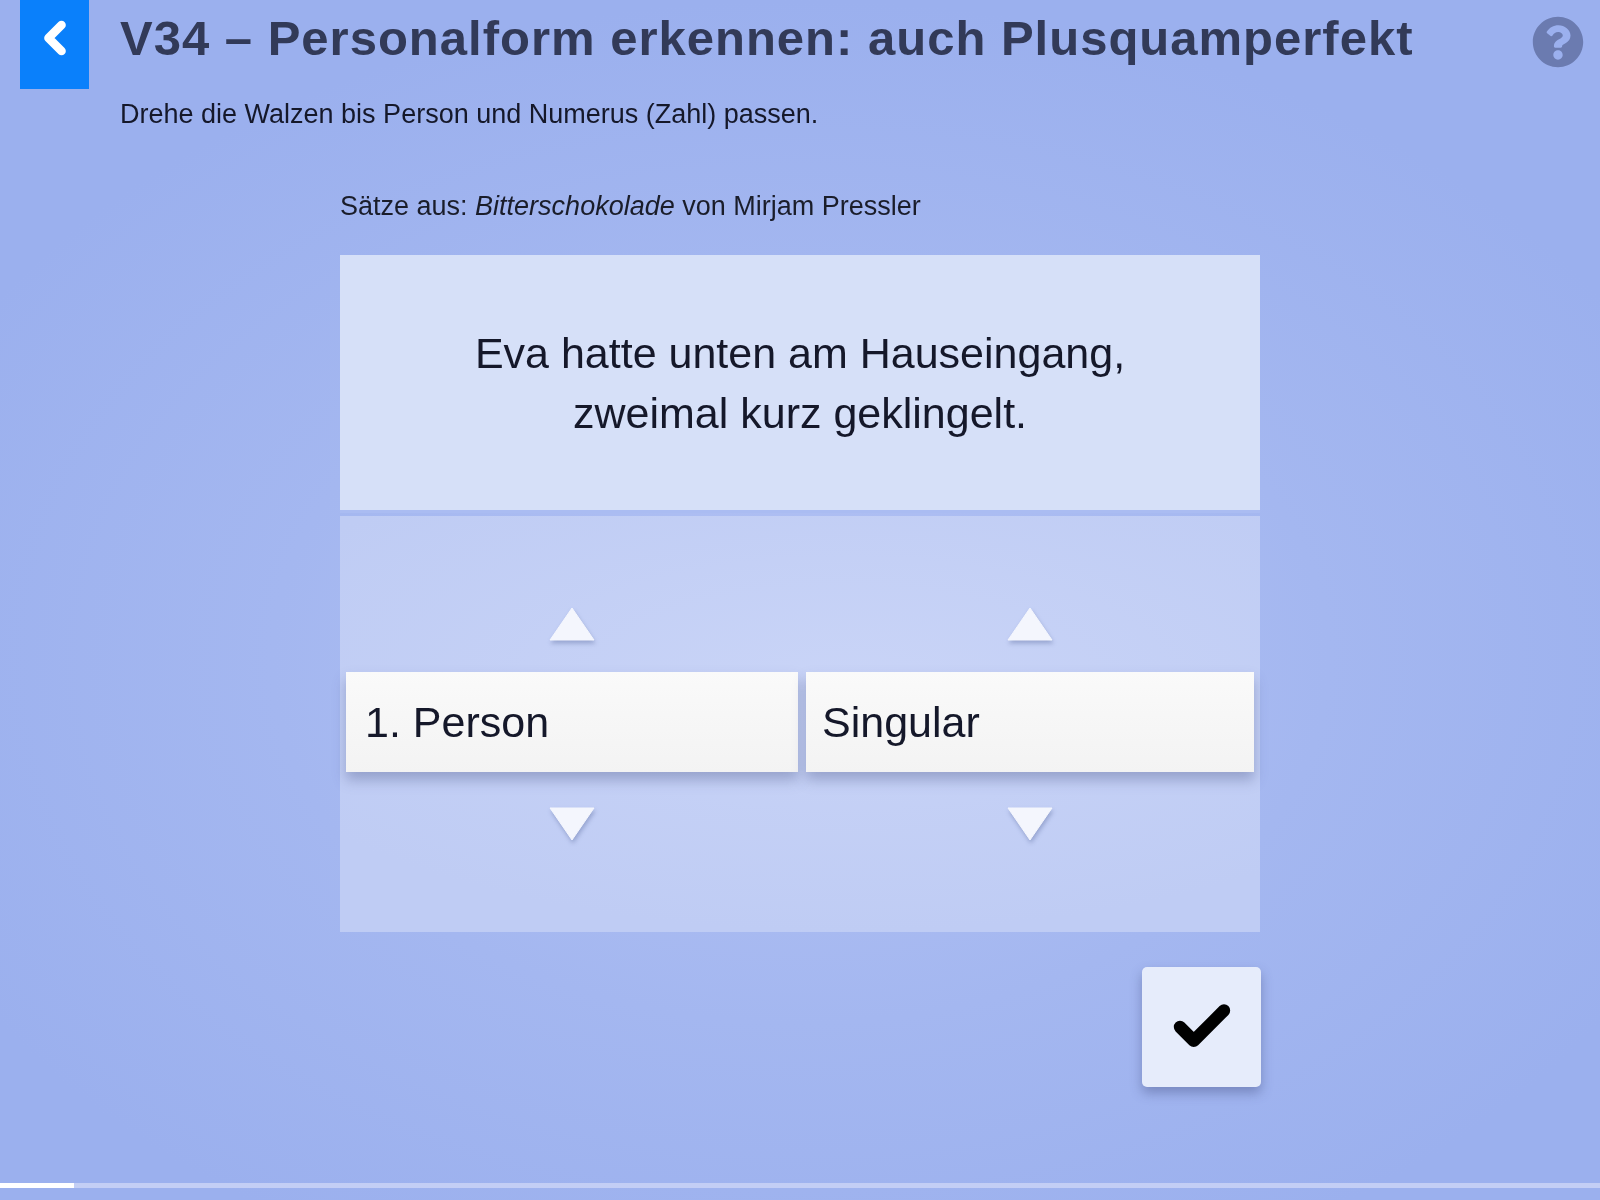 The width and height of the screenshot is (1600, 1200). Describe the element at coordinates (469, 114) in the screenshot. I see `instruction-text: Drehe die Walzen bis Person und Numerus (Zahl) passen.` at that location.